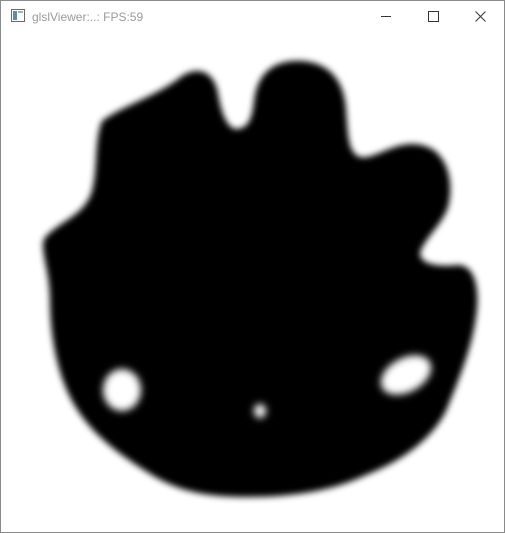 The image size is (505, 533). I want to click on maximize-icon, so click(433, 16).